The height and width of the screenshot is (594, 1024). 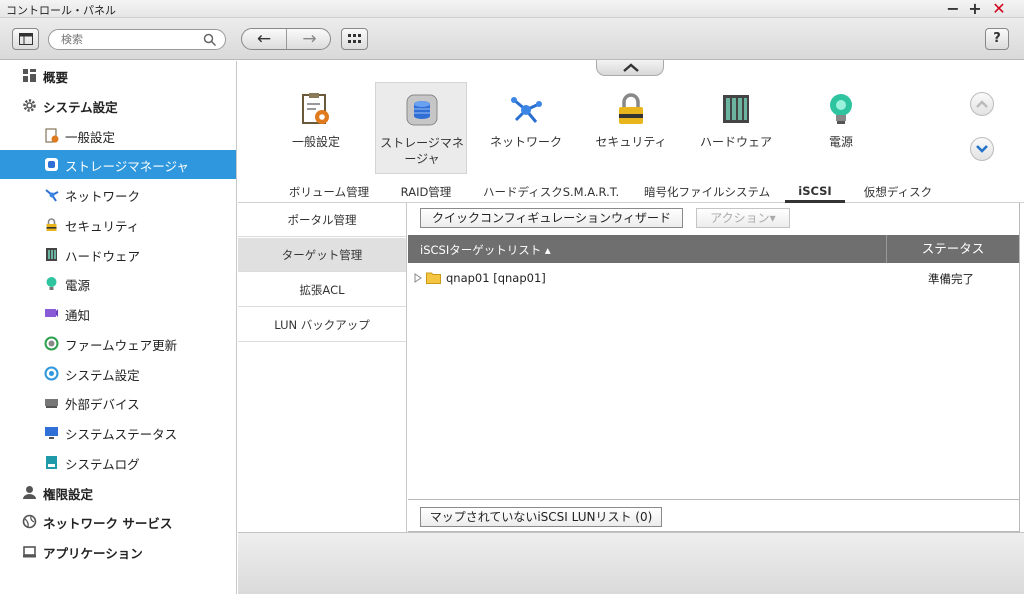 What do you see at coordinates (999, 9) in the screenshot?
I see `close-button: ✕` at bounding box center [999, 9].